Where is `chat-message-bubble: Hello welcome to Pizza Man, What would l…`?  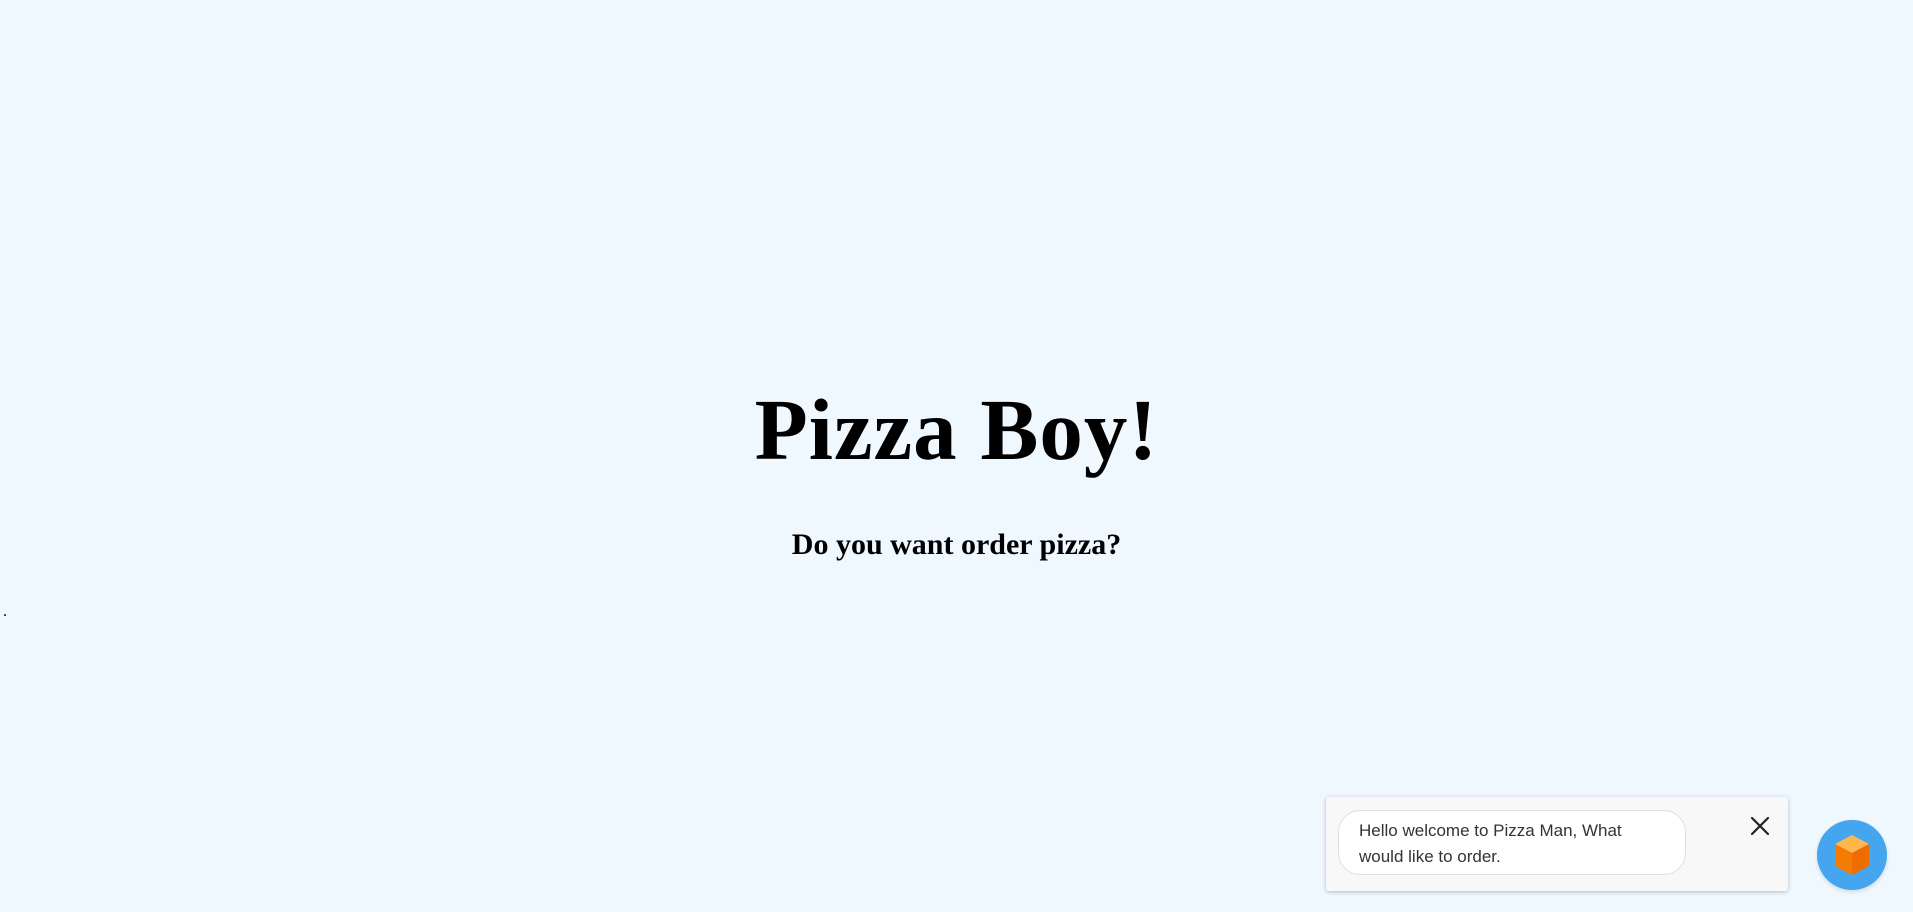 chat-message-bubble: Hello welcome to Pizza Man, What would l… is located at coordinates (1512, 842).